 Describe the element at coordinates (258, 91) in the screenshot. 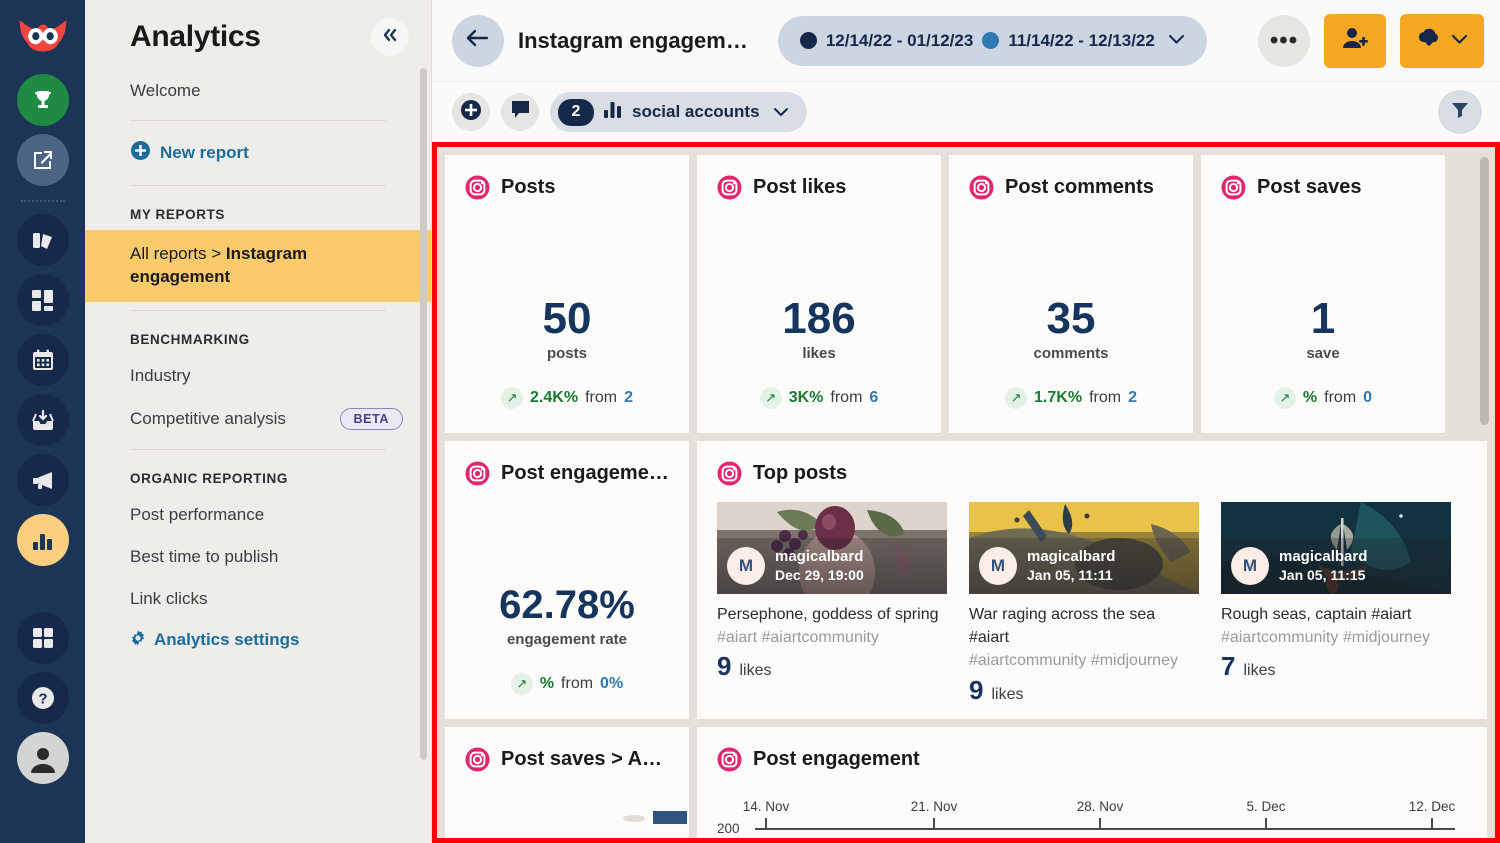

I see `sidebar-item-welcome: Welcome` at that location.